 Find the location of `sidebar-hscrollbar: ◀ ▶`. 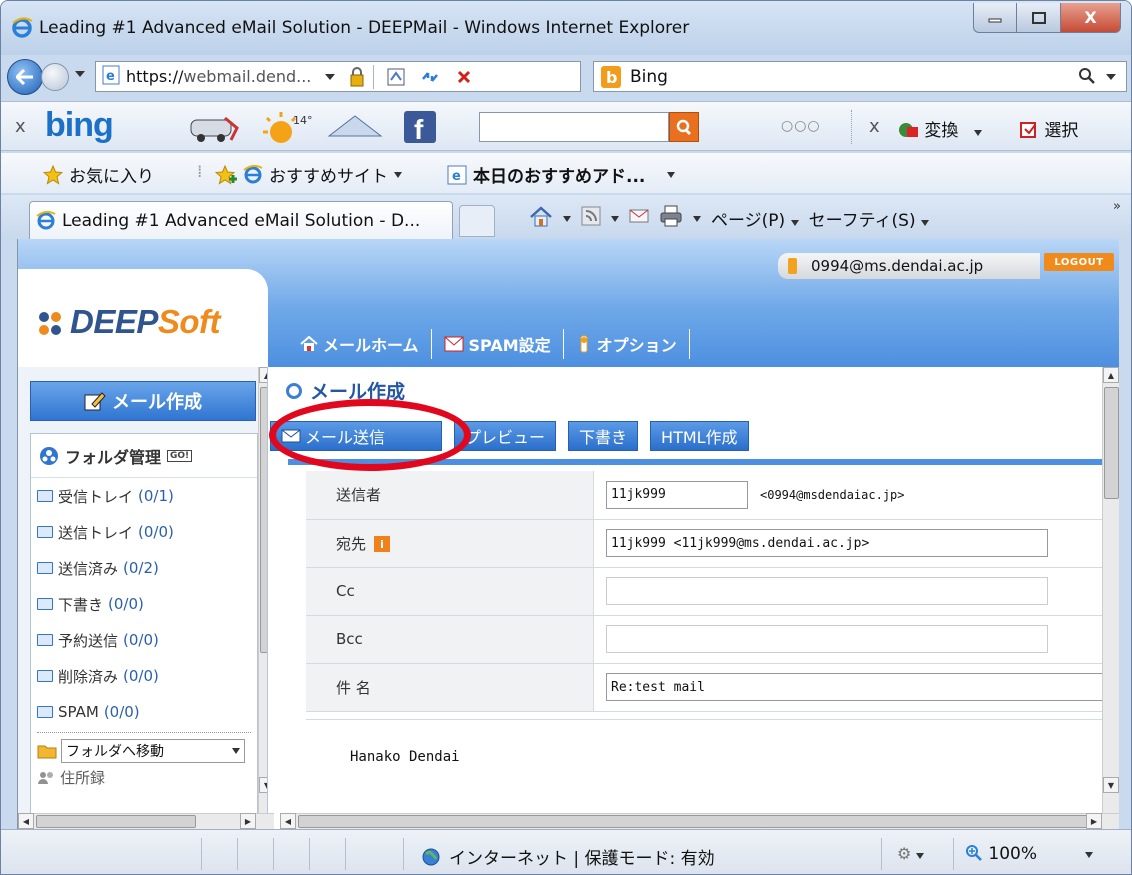

sidebar-hscrollbar: ◀ ▶ is located at coordinates (146, 821).